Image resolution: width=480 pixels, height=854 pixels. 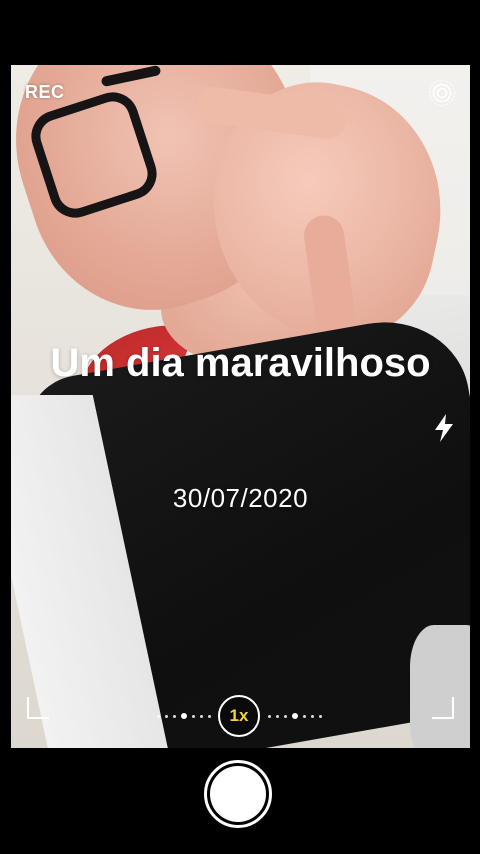 I want to click on flash-icon, so click(x=444, y=428).